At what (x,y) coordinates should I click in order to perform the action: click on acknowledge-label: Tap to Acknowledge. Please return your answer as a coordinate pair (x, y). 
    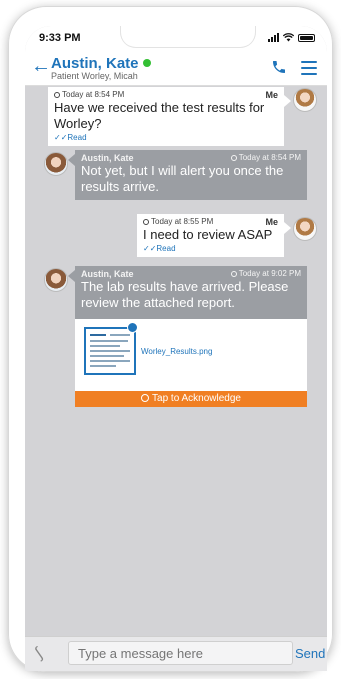
    Looking at the image, I should click on (196, 398).